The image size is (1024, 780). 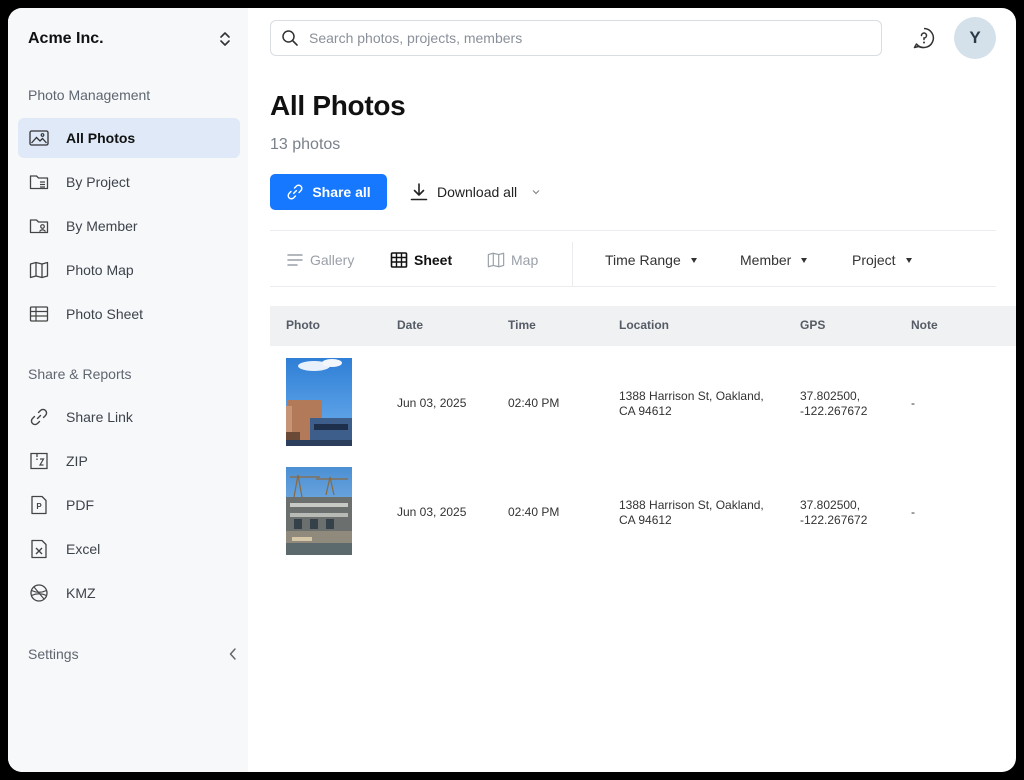 I want to click on page-title: All Photos, so click(x=338, y=105).